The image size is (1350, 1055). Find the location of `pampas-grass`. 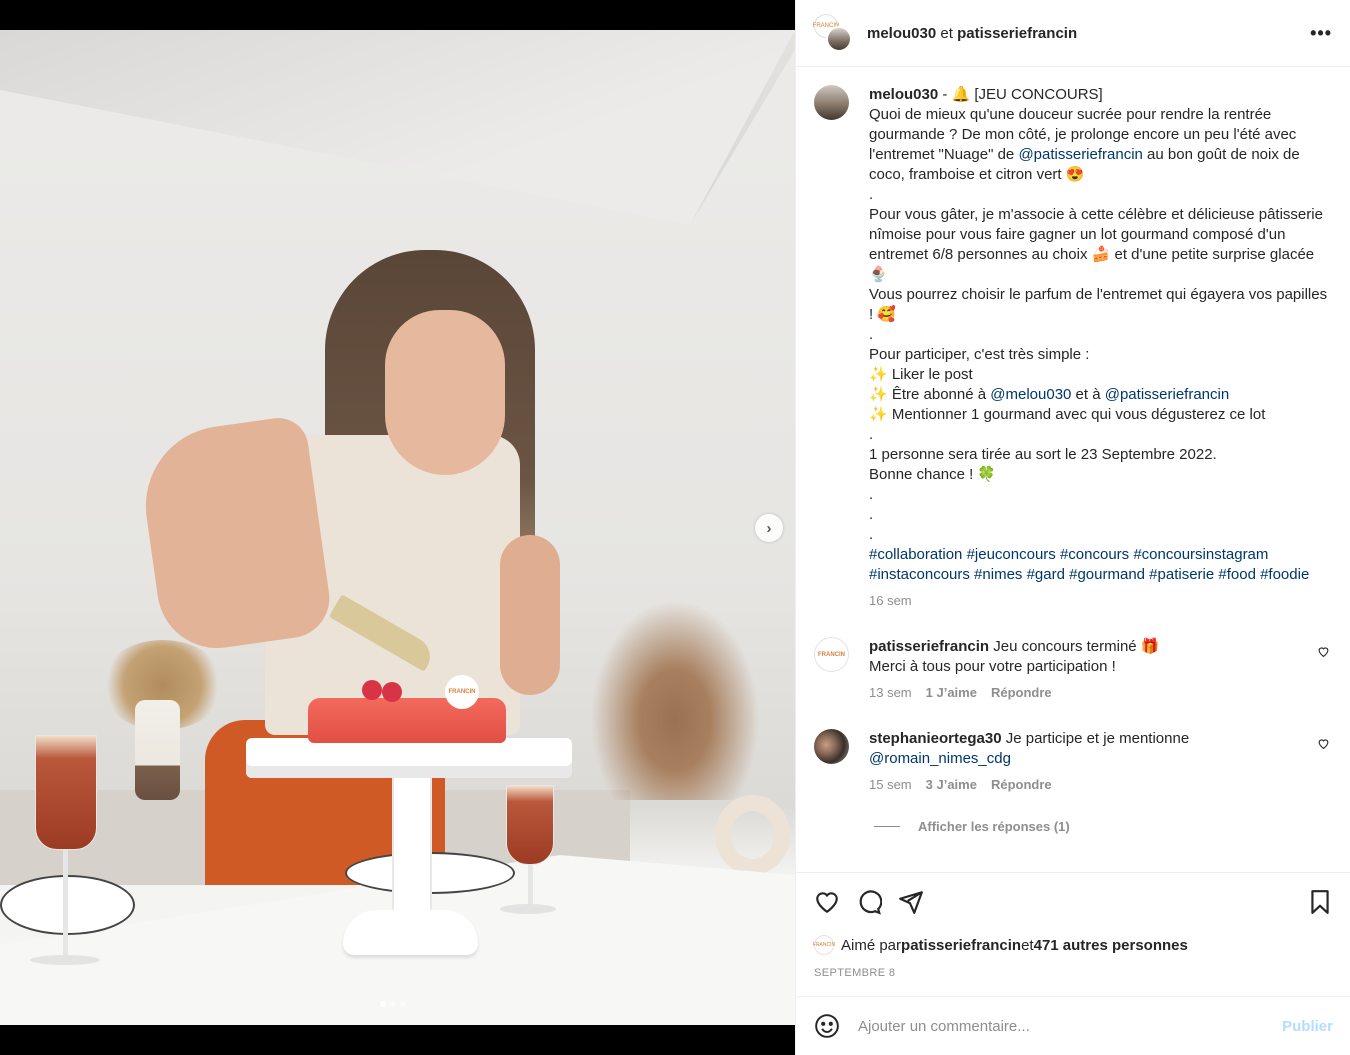

pampas-grass is located at coordinates (675, 700).